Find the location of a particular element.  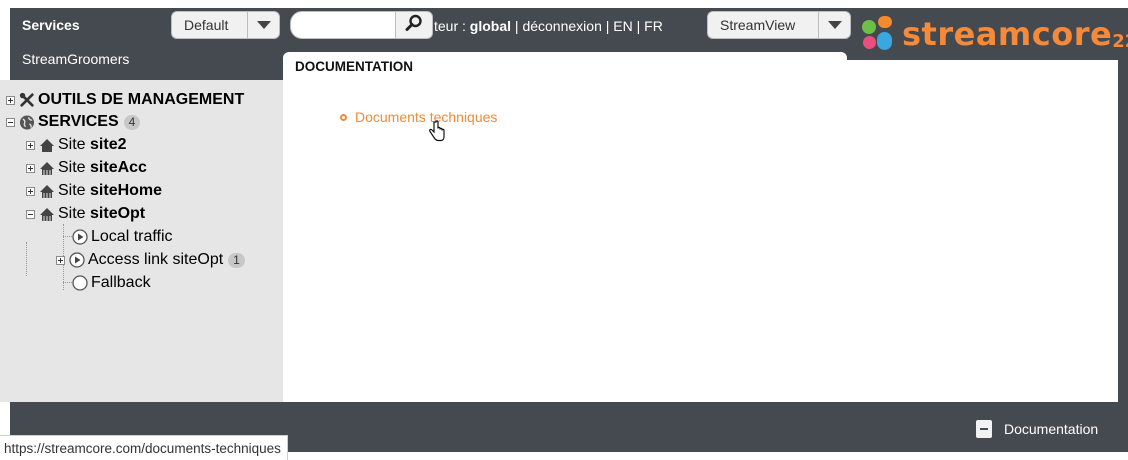

bullet-icon is located at coordinates (343, 117).